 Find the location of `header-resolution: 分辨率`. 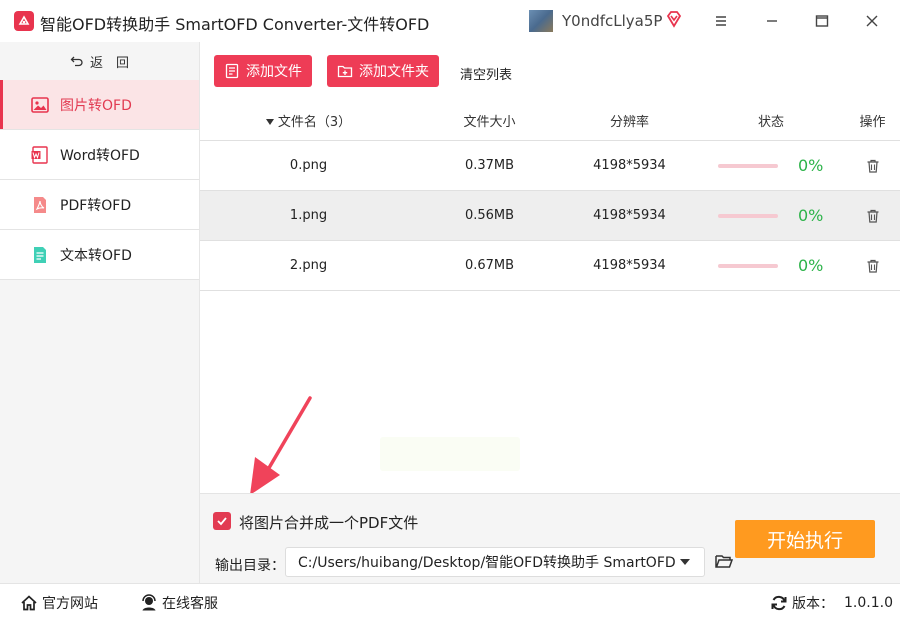

header-resolution: 分辨率 is located at coordinates (629, 122).